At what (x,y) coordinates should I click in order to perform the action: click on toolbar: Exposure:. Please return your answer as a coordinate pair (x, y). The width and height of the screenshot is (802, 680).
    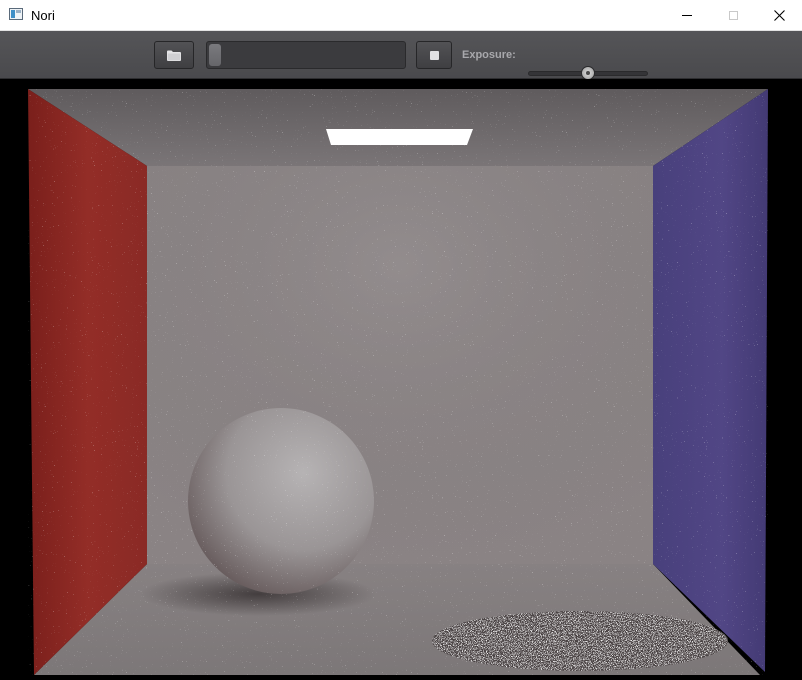
    Looking at the image, I should click on (401, 55).